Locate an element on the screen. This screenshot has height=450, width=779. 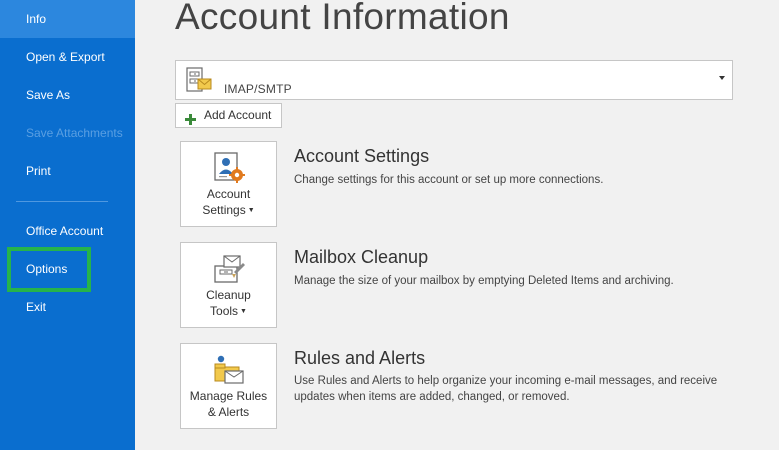
options-highlight-box is located at coordinates (49, 269).